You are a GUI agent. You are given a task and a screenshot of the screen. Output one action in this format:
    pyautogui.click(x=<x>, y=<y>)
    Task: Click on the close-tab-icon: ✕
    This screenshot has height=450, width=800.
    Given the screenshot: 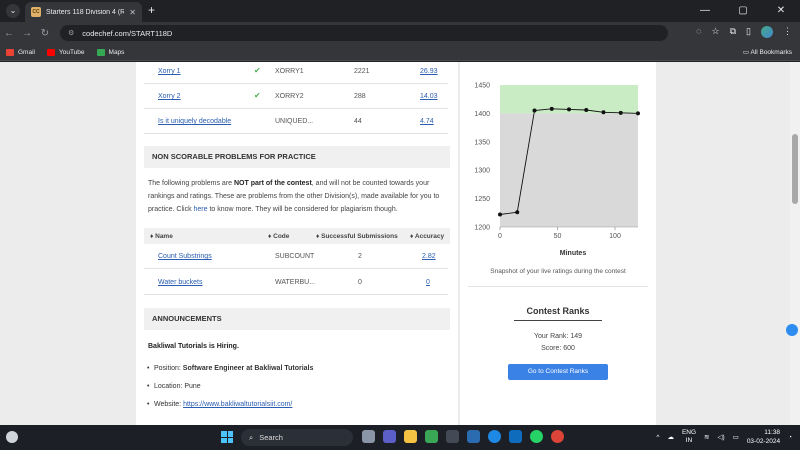 What is the action you would take?
    pyautogui.click(x=132, y=12)
    